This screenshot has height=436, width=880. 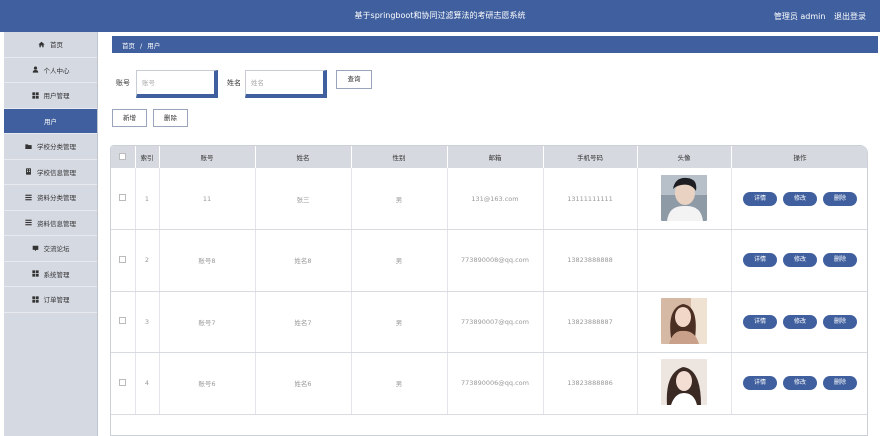 I want to click on sidebar-item-6: 资料分类管理, so click(x=50, y=198).